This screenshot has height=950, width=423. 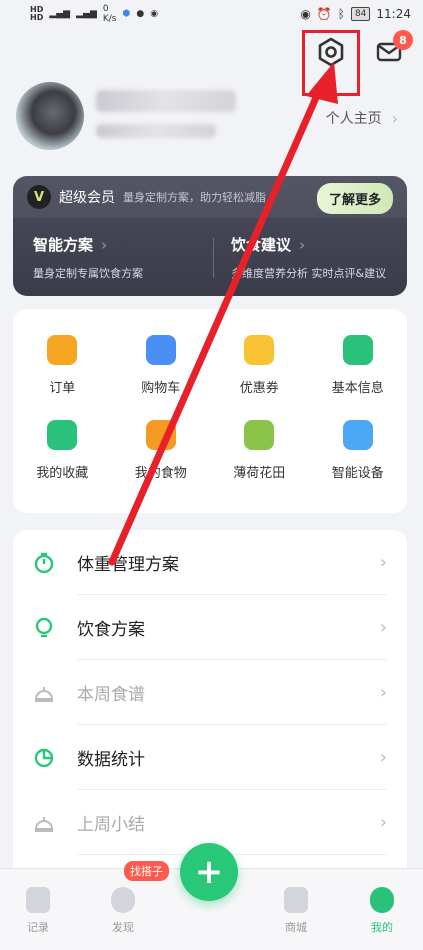 I want to click on grid-item-label: 基本信息, so click(x=357, y=388).